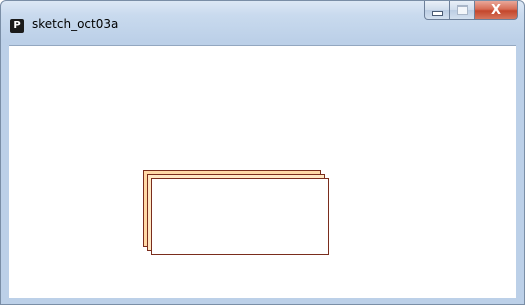 The image size is (525, 305). Describe the element at coordinates (437, 13) in the screenshot. I see `minimize-icon` at that location.